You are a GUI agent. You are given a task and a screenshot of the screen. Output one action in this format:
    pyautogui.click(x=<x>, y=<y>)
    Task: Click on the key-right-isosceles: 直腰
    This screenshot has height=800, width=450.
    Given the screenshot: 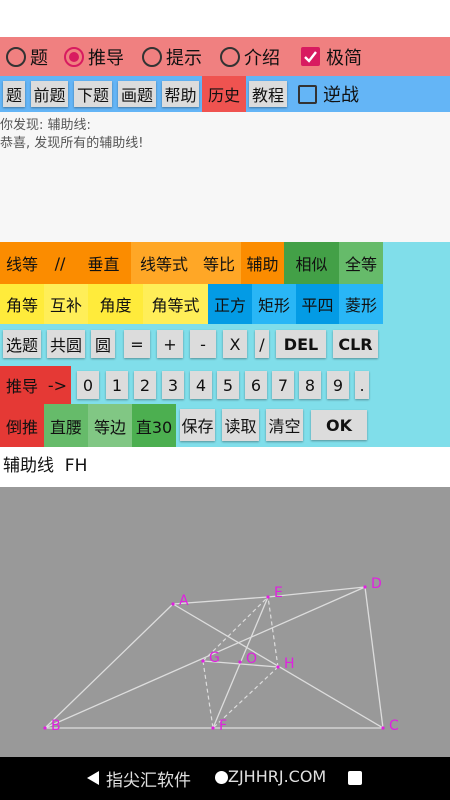 What is the action you would take?
    pyautogui.click(x=66, y=425)
    